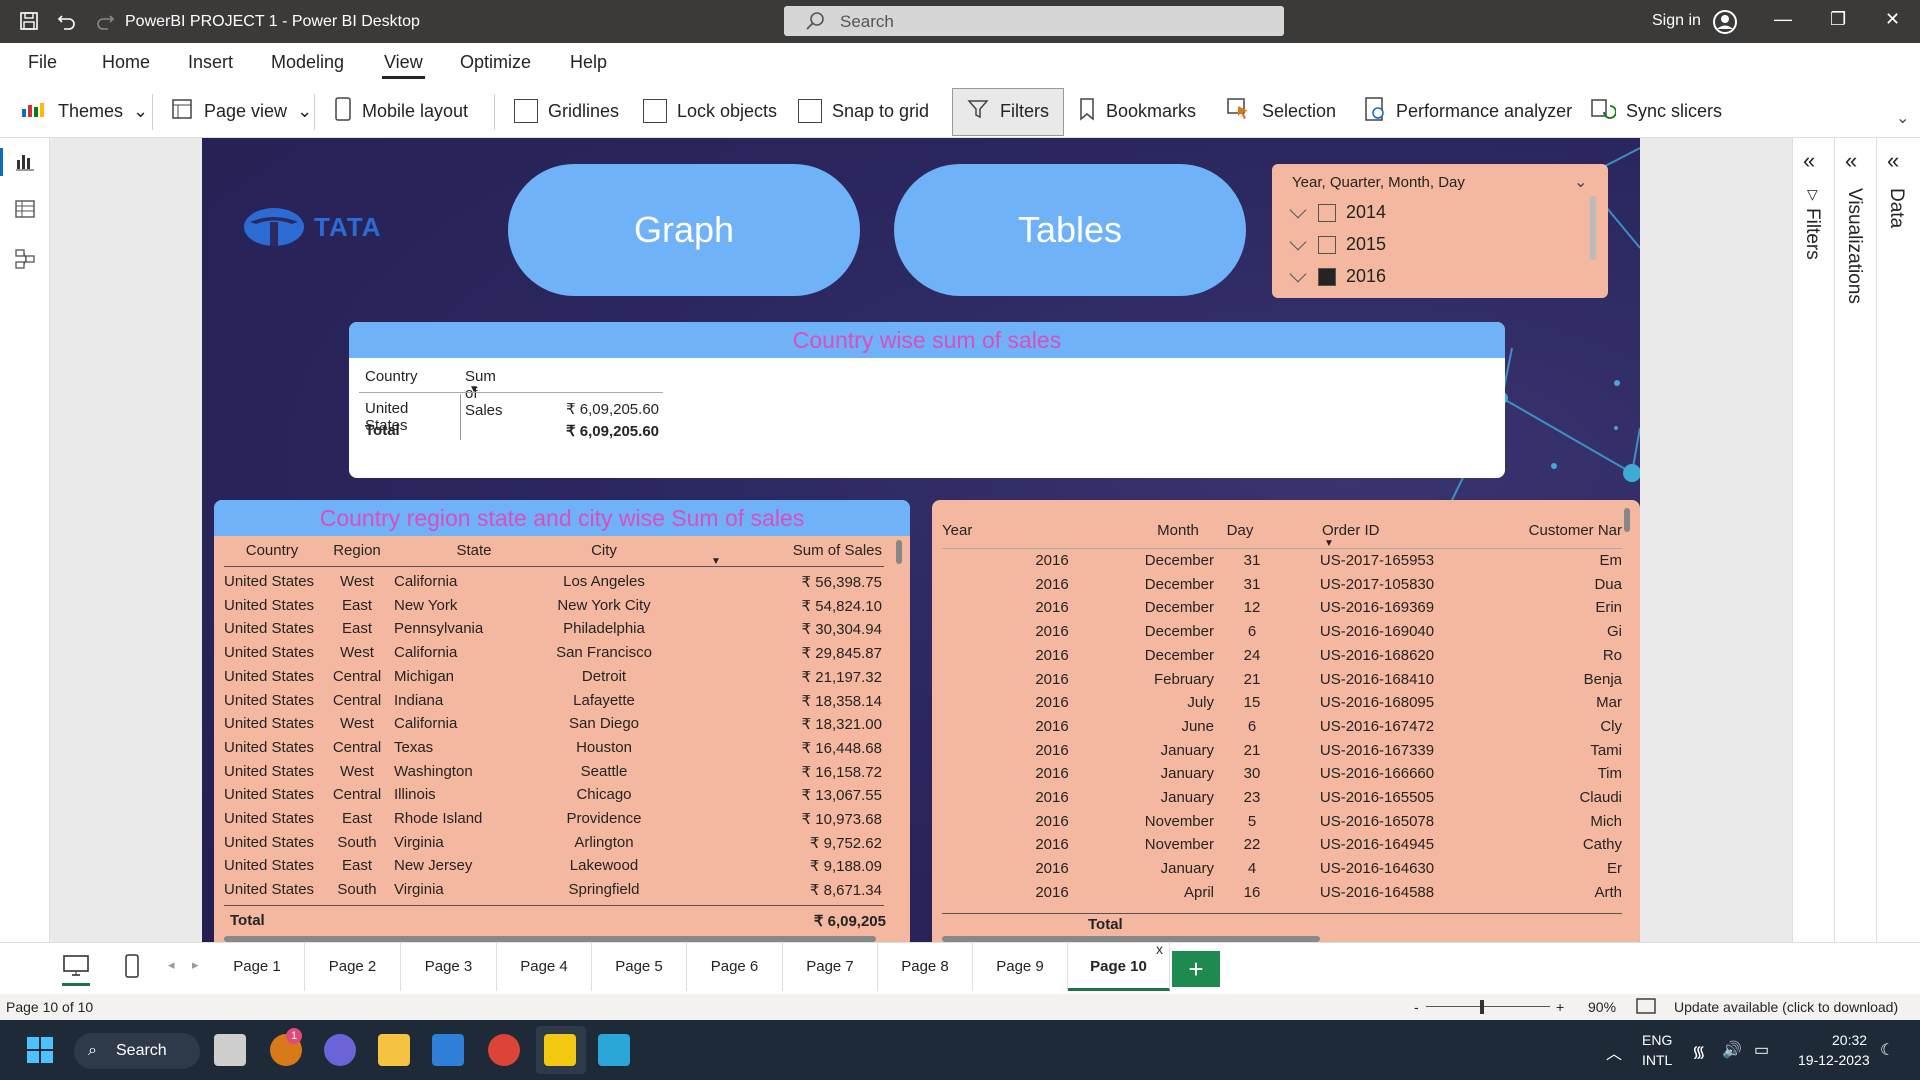  What do you see at coordinates (1676, 21) in the screenshot?
I see `sign-in-button: Sign in` at bounding box center [1676, 21].